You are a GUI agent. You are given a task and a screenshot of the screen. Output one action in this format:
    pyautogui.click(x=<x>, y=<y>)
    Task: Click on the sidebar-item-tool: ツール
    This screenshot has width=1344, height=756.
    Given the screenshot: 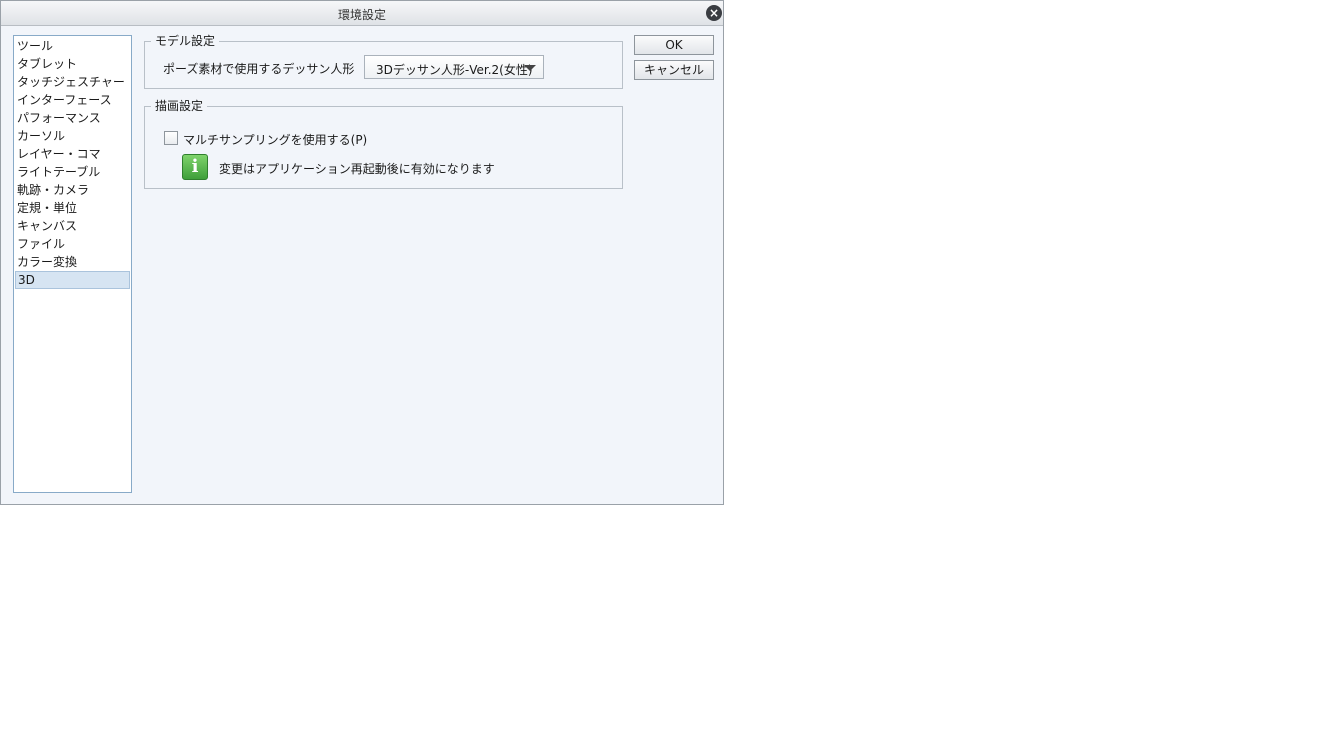 What is the action you would take?
    pyautogui.click(x=72, y=46)
    